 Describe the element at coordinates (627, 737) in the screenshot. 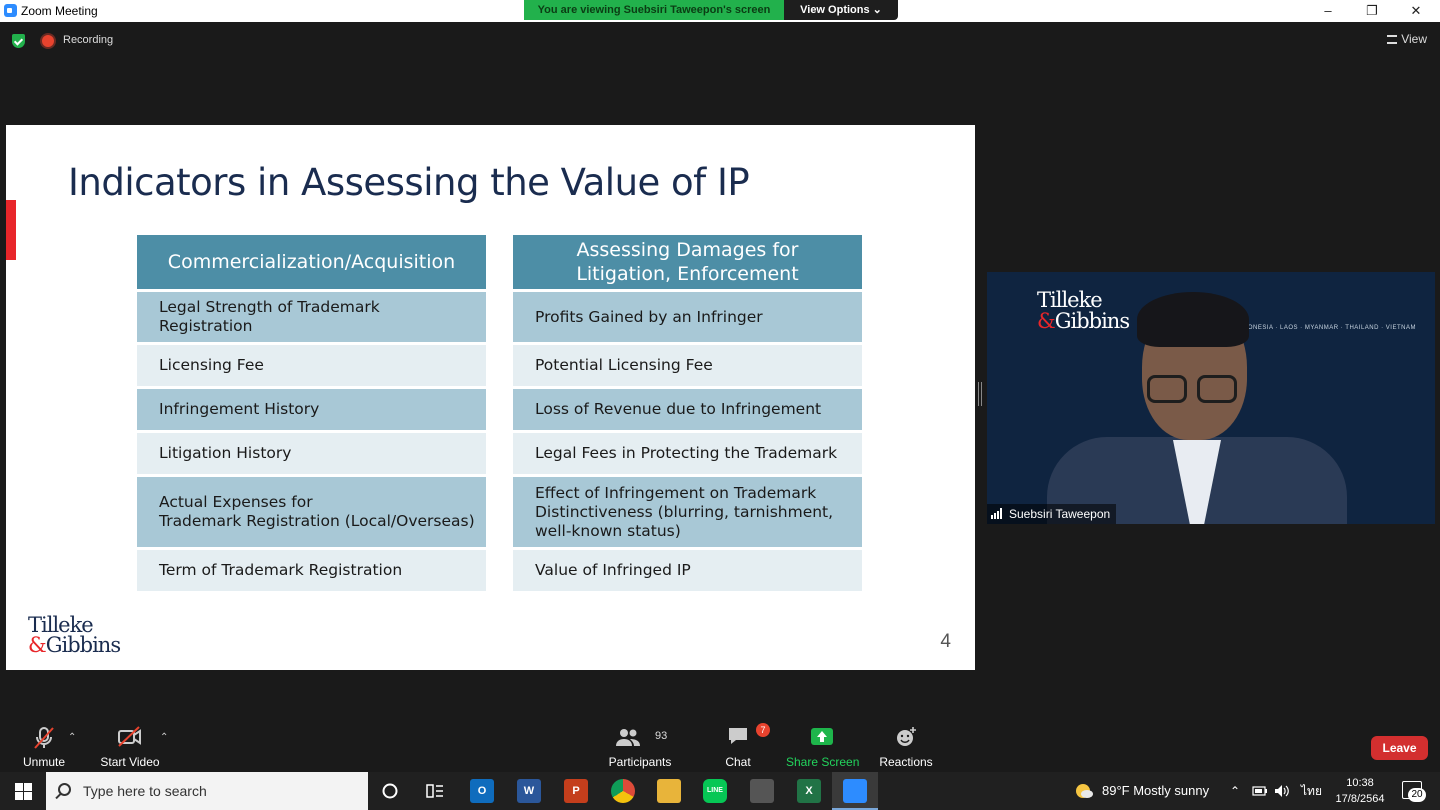

I see `participants-icon` at that location.